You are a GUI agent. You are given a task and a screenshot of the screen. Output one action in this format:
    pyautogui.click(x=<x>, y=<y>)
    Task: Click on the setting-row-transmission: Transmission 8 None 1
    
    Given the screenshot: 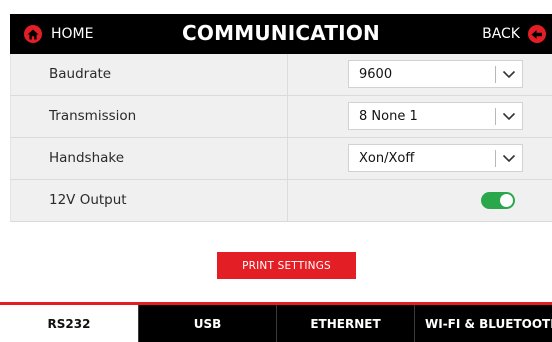 What is the action you would take?
    pyautogui.click(x=281, y=117)
    